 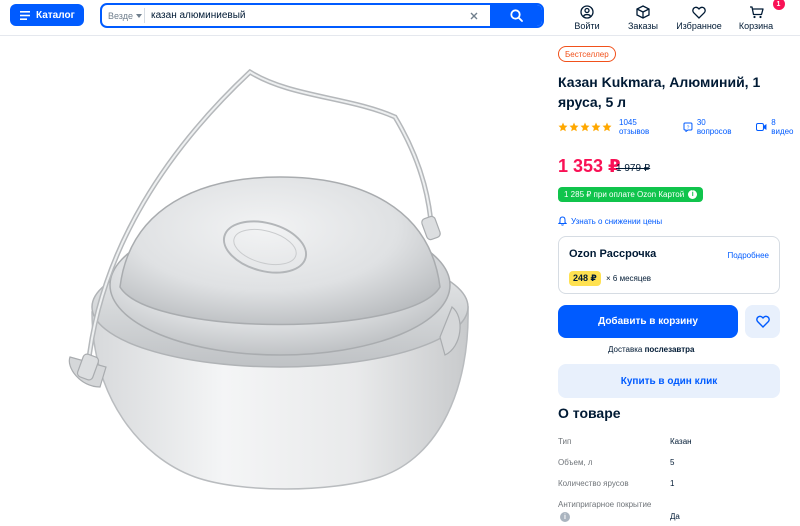 What do you see at coordinates (756, 26) in the screenshot?
I see `nav-cart-label: Корзина` at bounding box center [756, 26].